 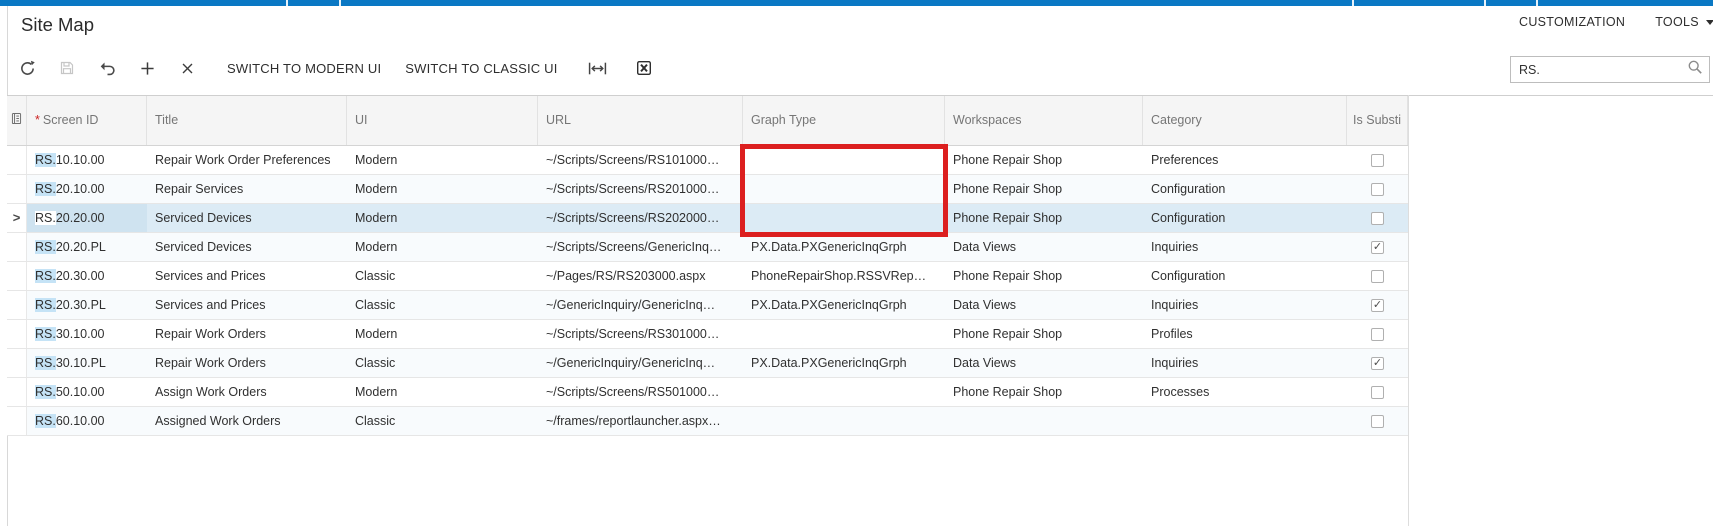 I want to click on column-header-is-substituted: Is Substi, so click(x=1377, y=120).